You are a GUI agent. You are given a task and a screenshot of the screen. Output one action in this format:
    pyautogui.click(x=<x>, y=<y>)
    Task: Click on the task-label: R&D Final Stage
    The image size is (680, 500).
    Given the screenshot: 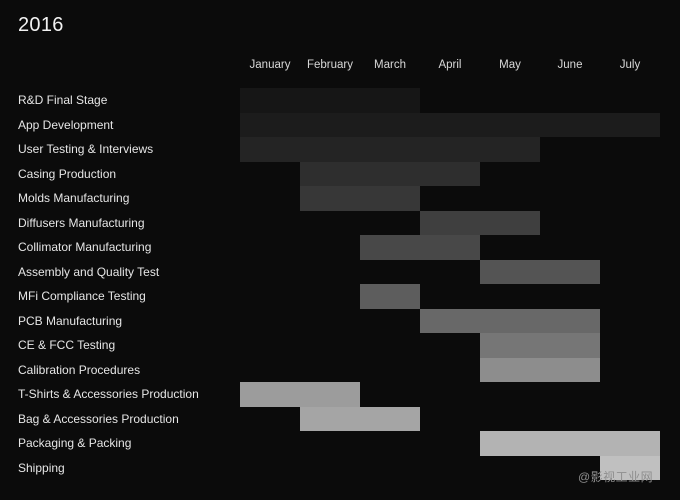 What is the action you would take?
    pyautogui.click(x=63, y=100)
    